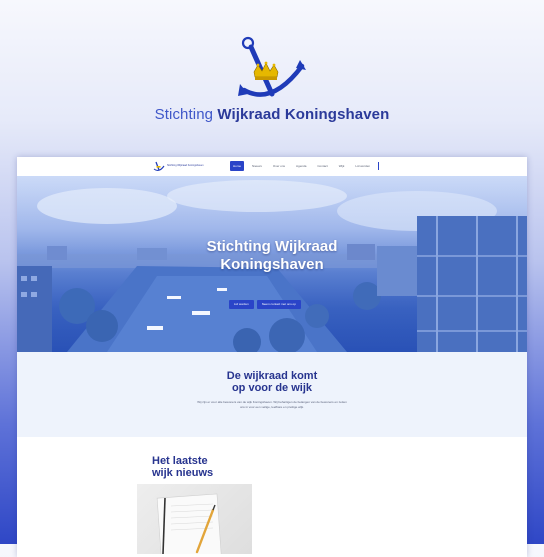 This screenshot has width=544, height=557. Describe the element at coordinates (272, 246) in the screenshot. I see `hero-title-line1: Stichting Wijkraad` at that location.